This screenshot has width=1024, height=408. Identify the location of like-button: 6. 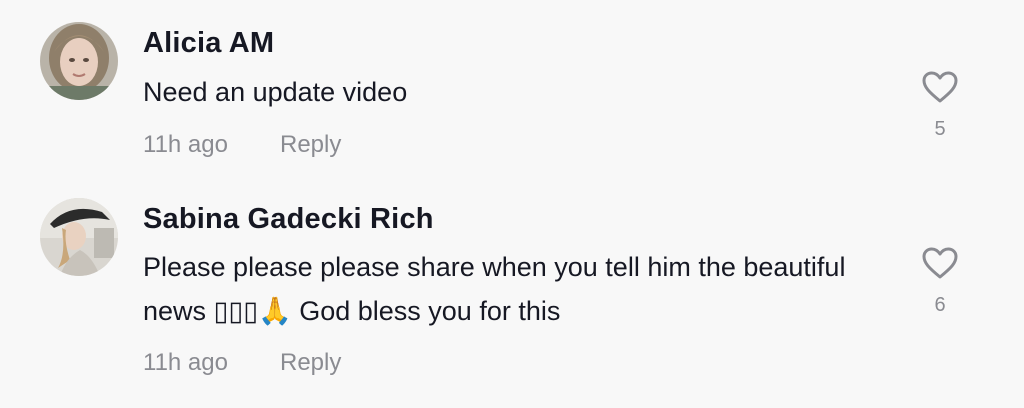
(940, 281).